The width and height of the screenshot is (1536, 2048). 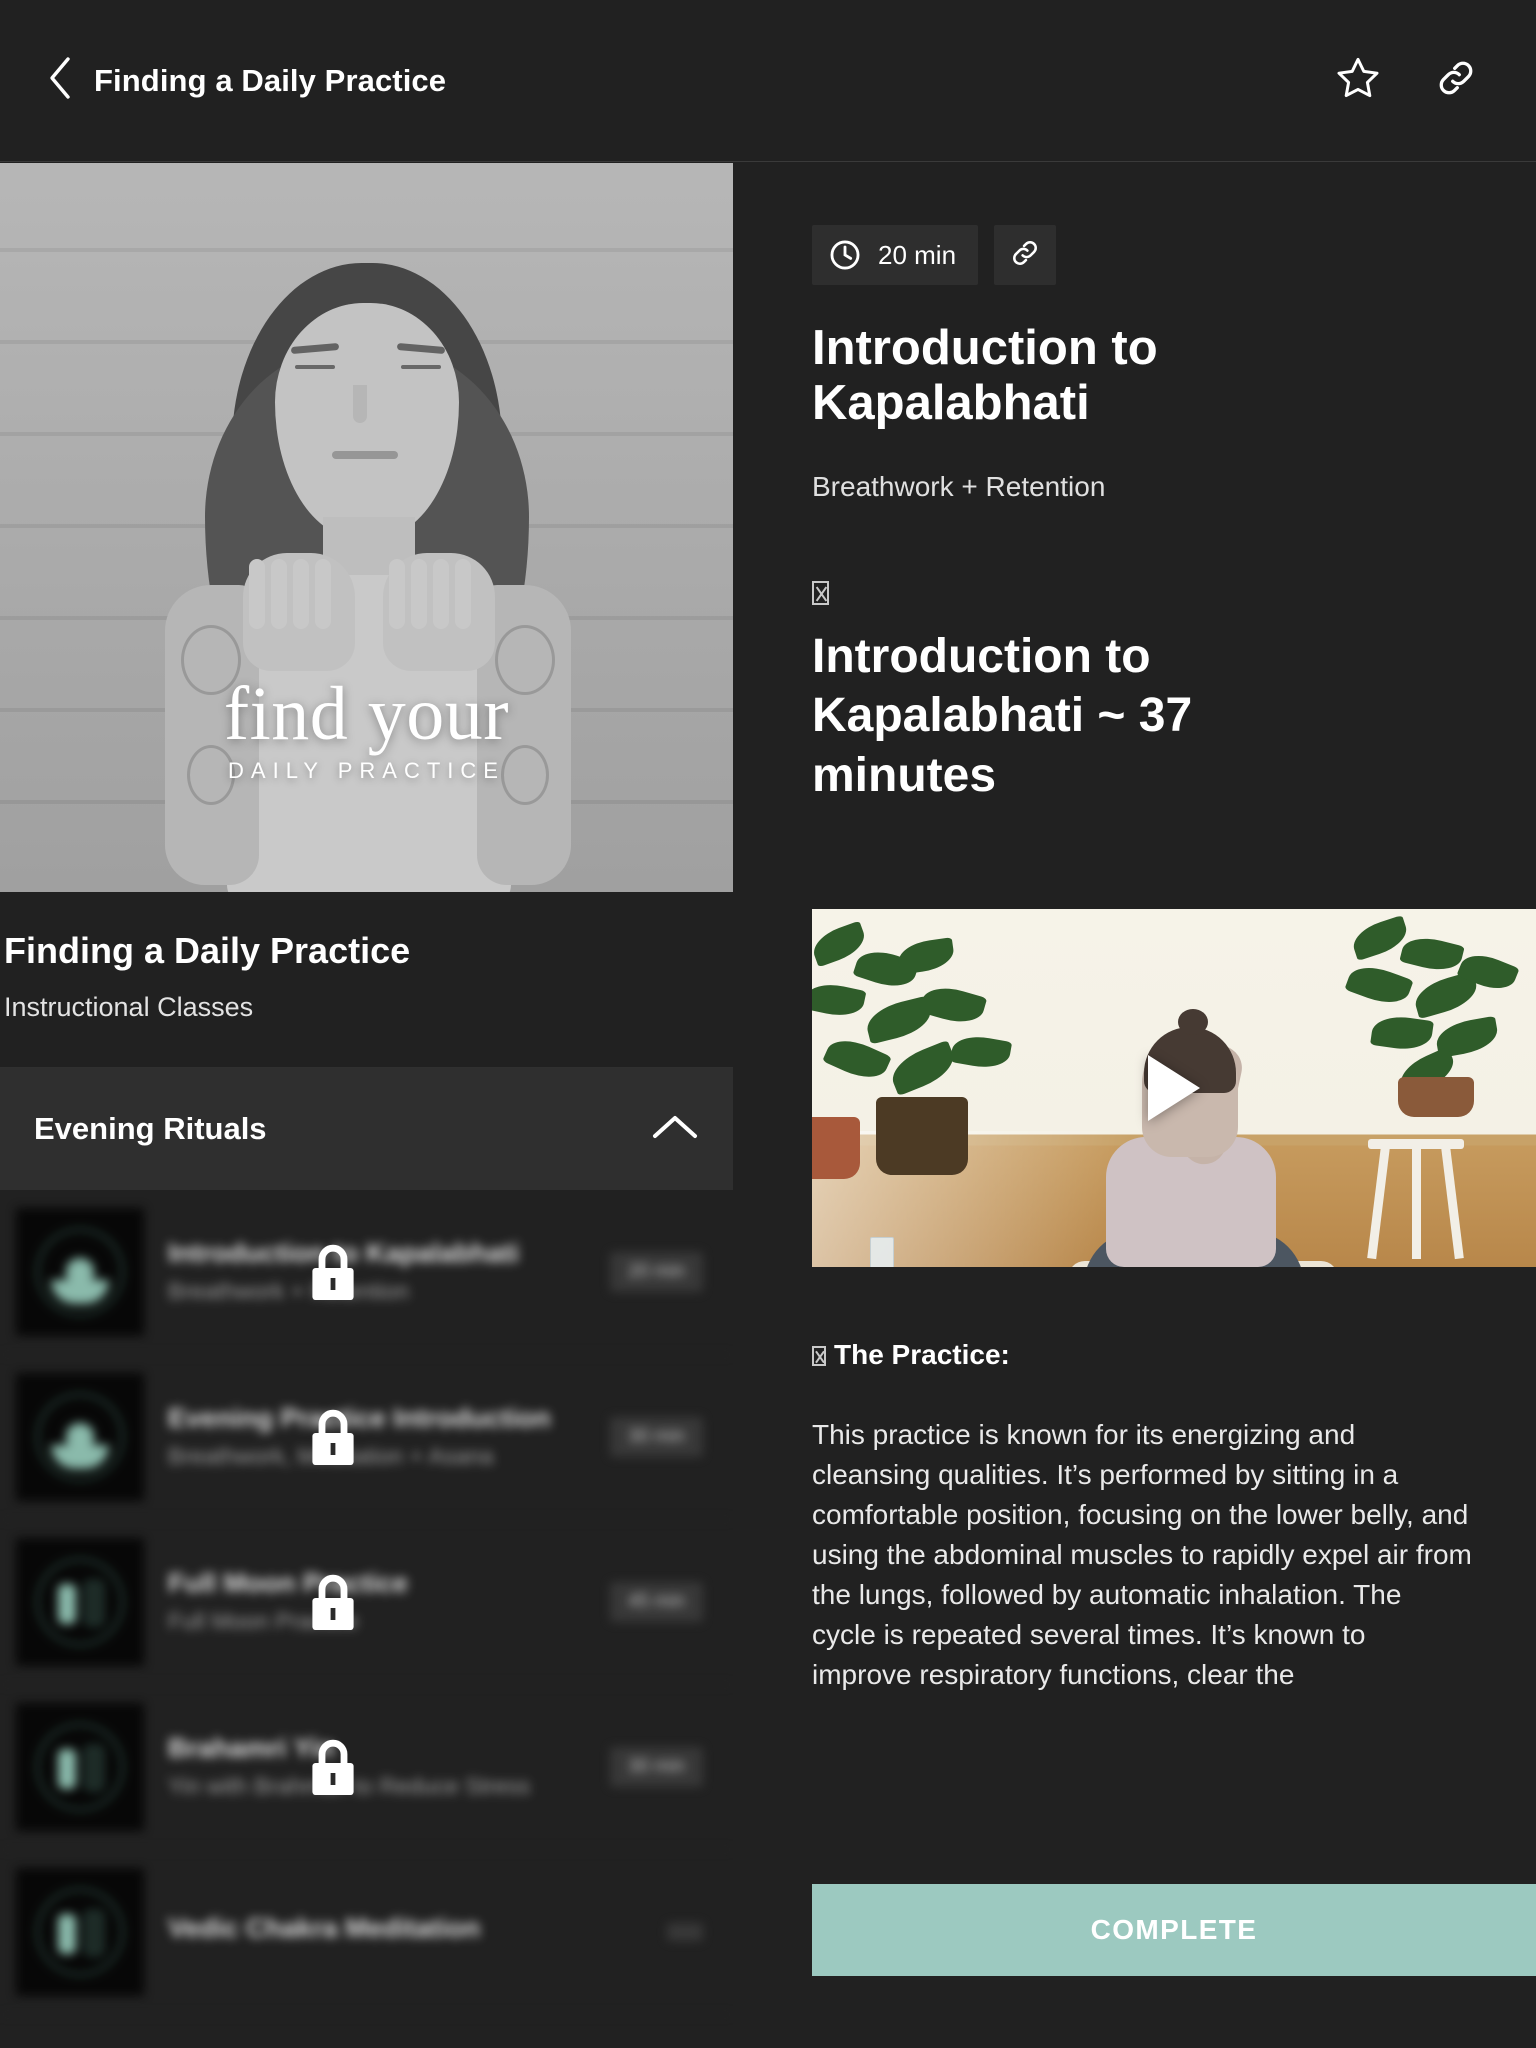 I want to click on video-player, so click(x=1174, y=1088).